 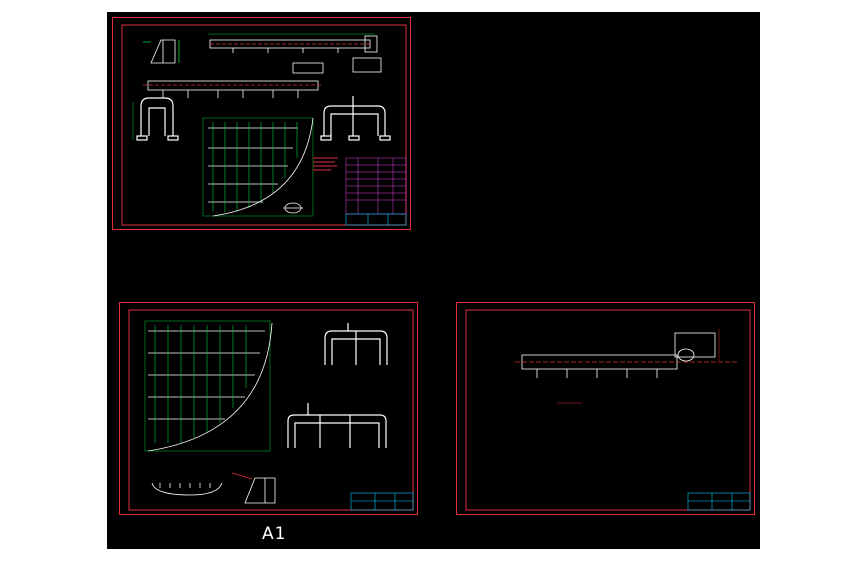 I want to click on drawing-sheet-bottom-left, so click(x=268, y=408).